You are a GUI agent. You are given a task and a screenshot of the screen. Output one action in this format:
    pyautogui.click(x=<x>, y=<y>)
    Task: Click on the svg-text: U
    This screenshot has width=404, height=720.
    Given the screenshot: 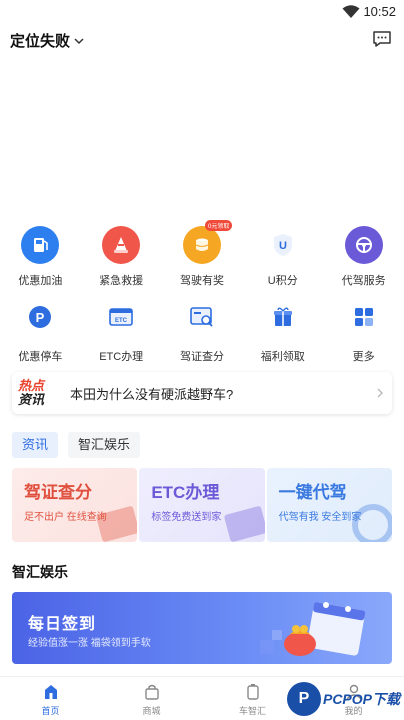 What is the action you would take?
    pyautogui.click(x=283, y=246)
    